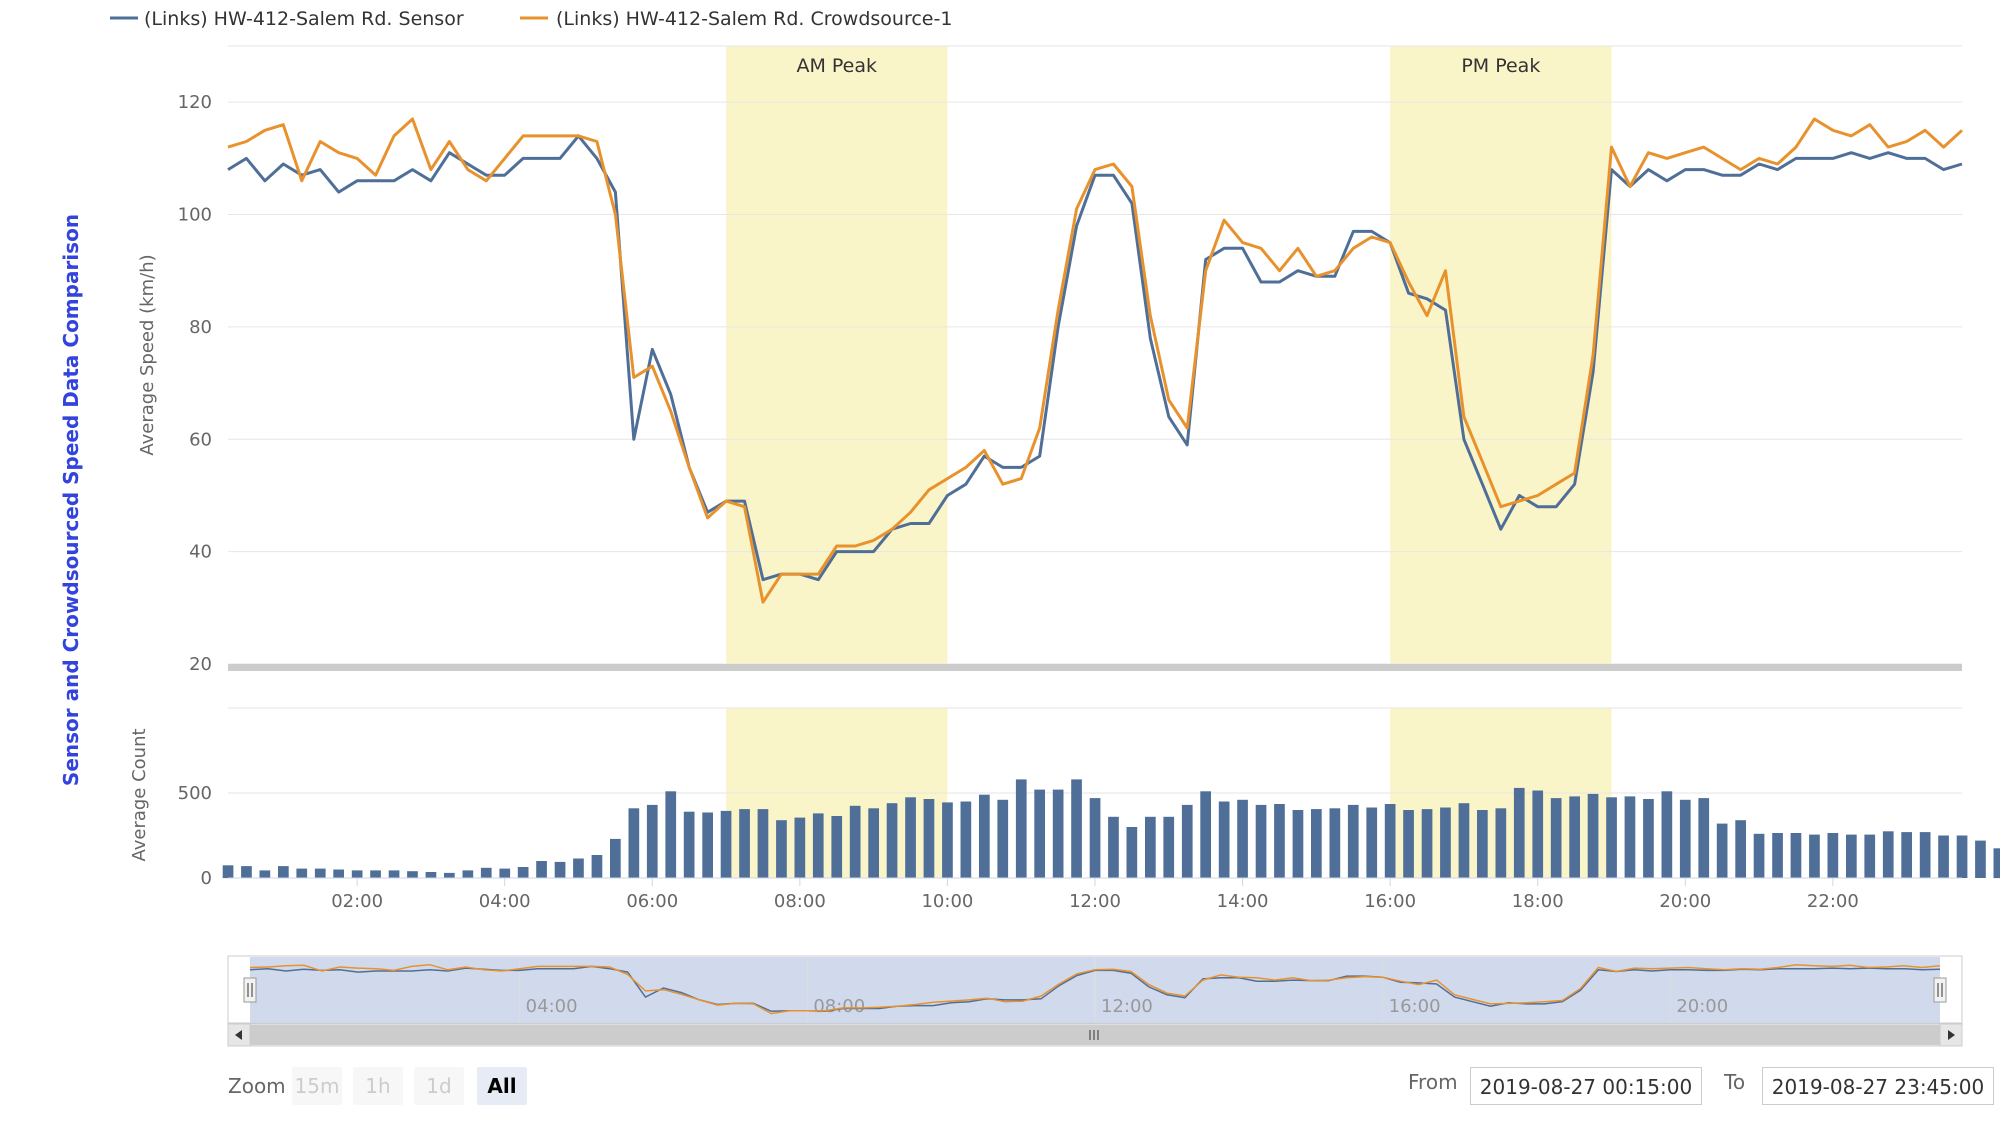 The image size is (2000, 1127). What do you see at coordinates (378, 1086) in the screenshot?
I see `zoom-1h-button: 1h` at bounding box center [378, 1086].